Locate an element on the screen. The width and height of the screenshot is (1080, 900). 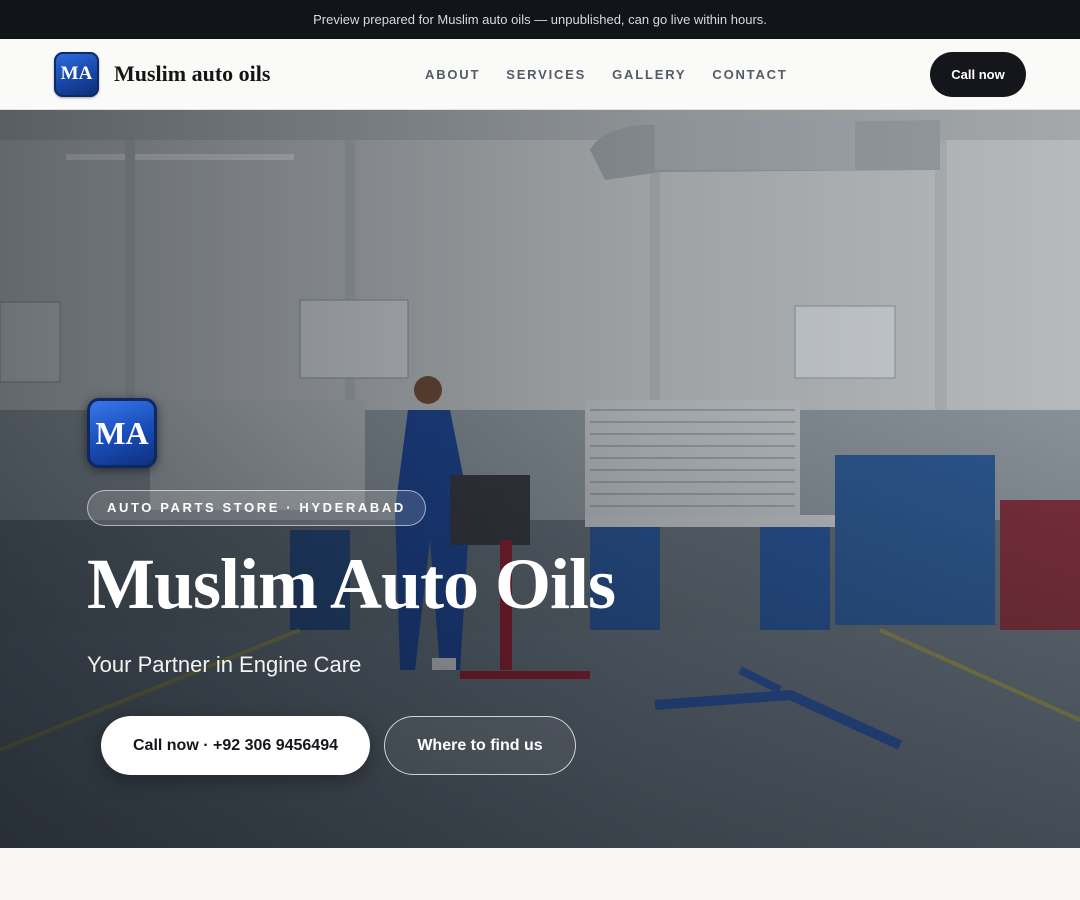
nav-link-gallery: GALLERY is located at coordinates (649, 74).